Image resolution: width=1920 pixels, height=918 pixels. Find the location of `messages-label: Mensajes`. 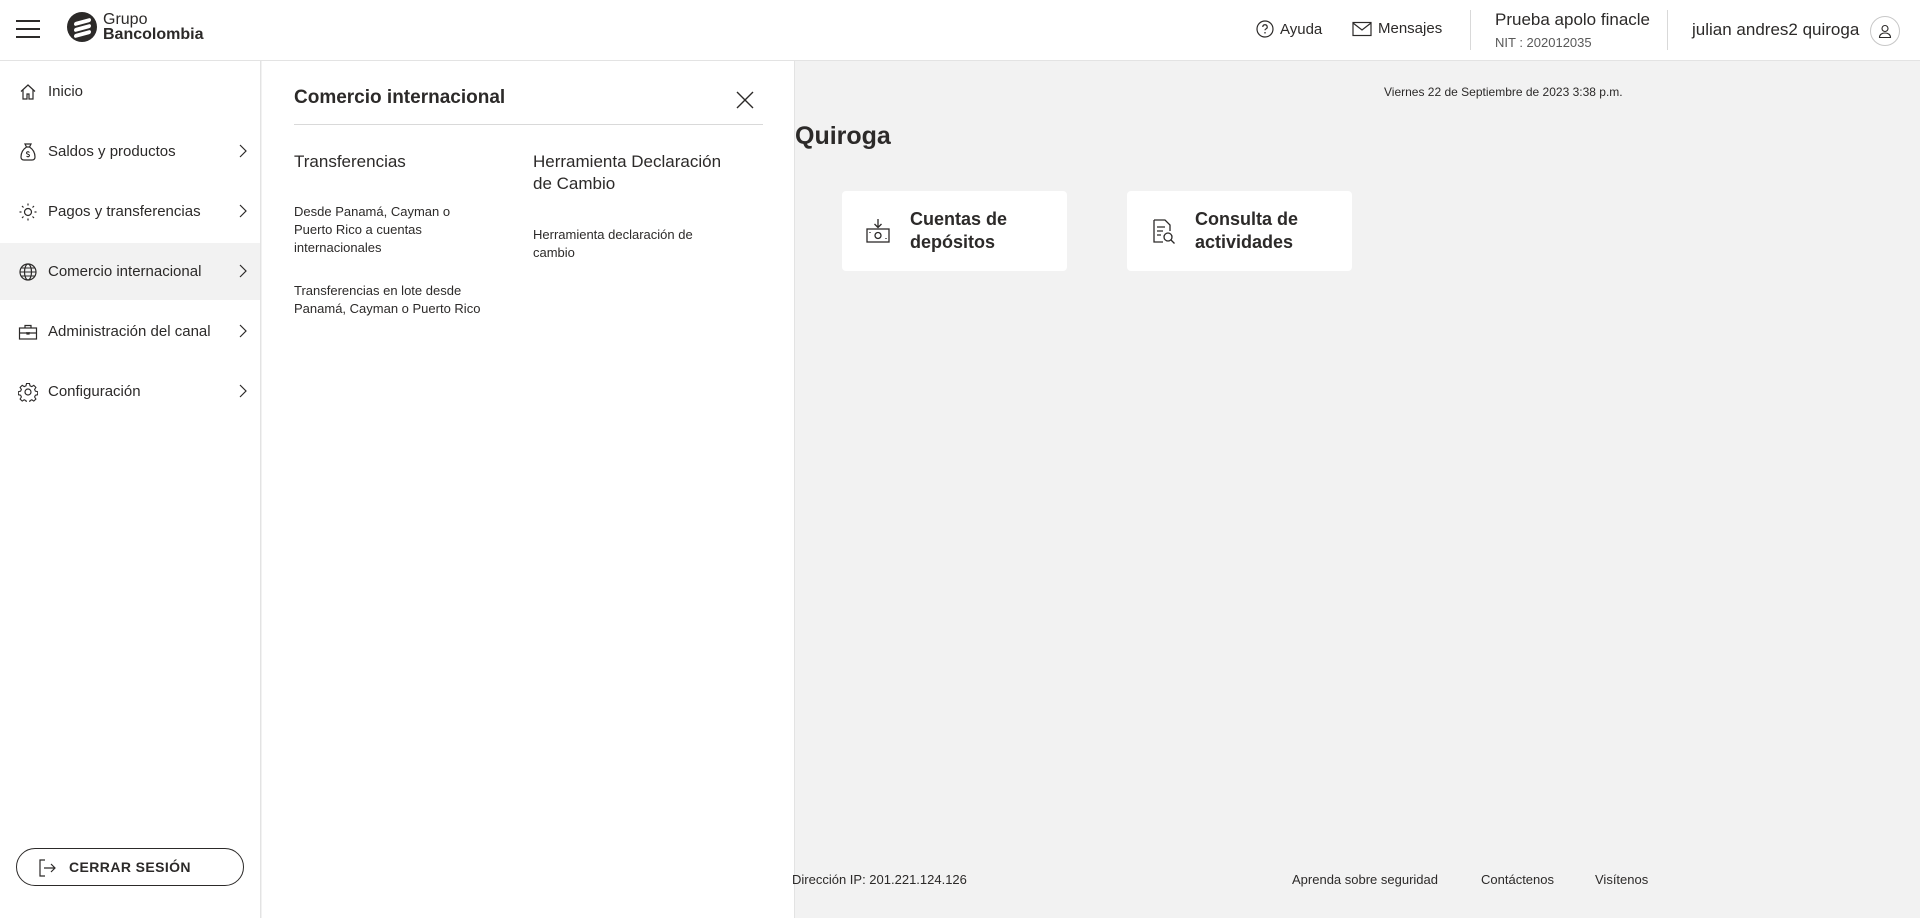

messages-label: Mensajes is located at coordinates (1410, 28).